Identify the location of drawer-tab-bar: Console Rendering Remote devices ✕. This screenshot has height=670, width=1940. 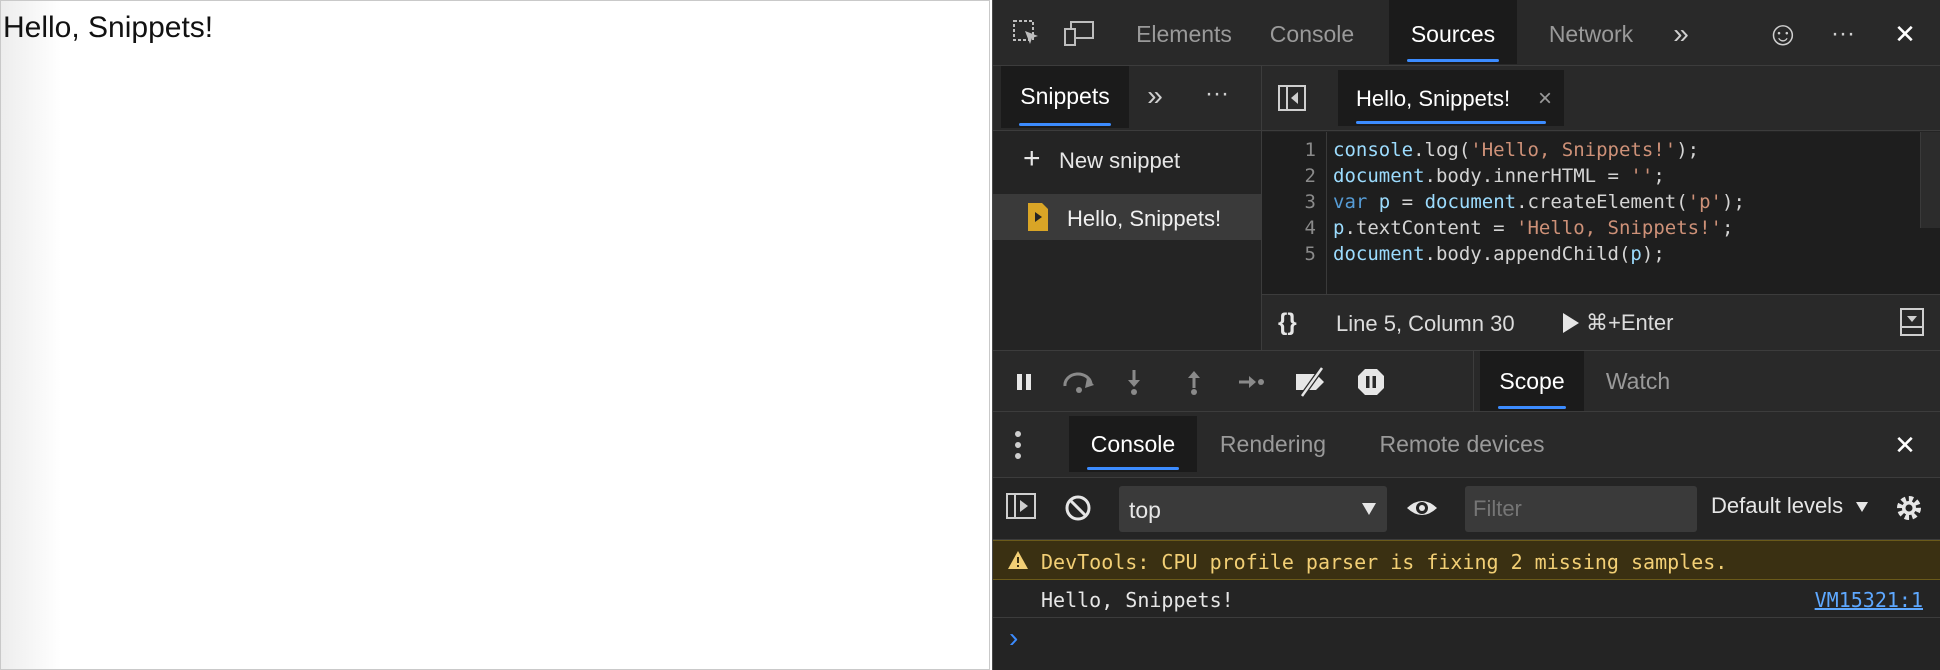
(1466, 445).